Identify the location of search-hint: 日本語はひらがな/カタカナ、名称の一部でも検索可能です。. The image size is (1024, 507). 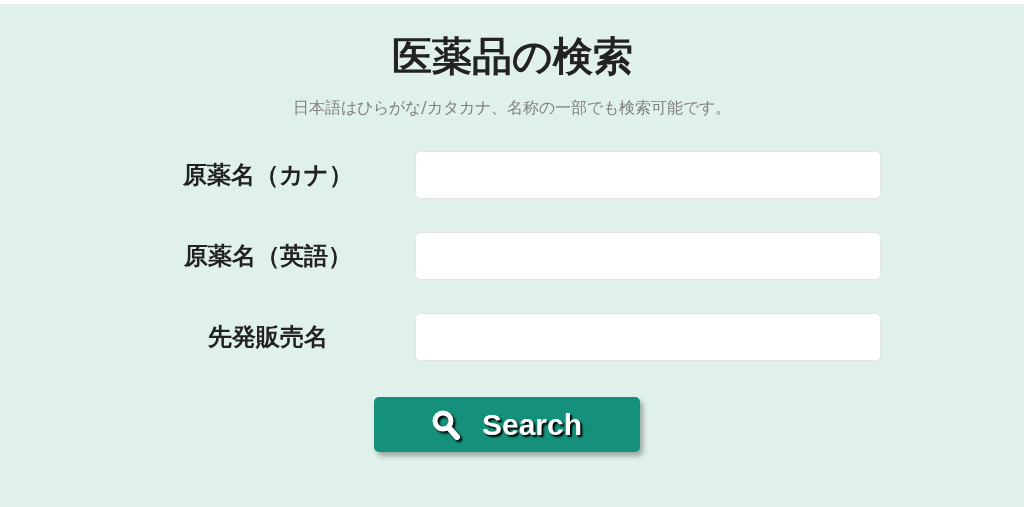
(512, 108).